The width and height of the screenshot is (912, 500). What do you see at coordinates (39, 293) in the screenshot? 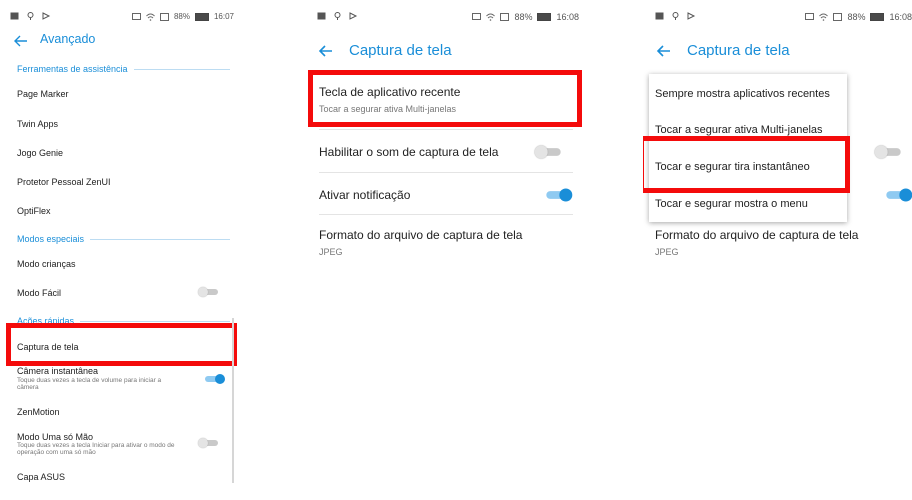
I see `setting-modo-facil: Modo Fácil` at bounding box center [39, 293].